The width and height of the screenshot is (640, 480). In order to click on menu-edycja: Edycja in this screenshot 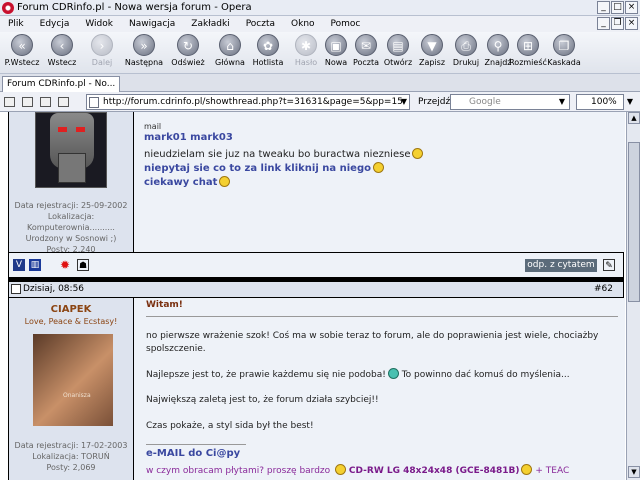, I will do `click(55, 24)`.